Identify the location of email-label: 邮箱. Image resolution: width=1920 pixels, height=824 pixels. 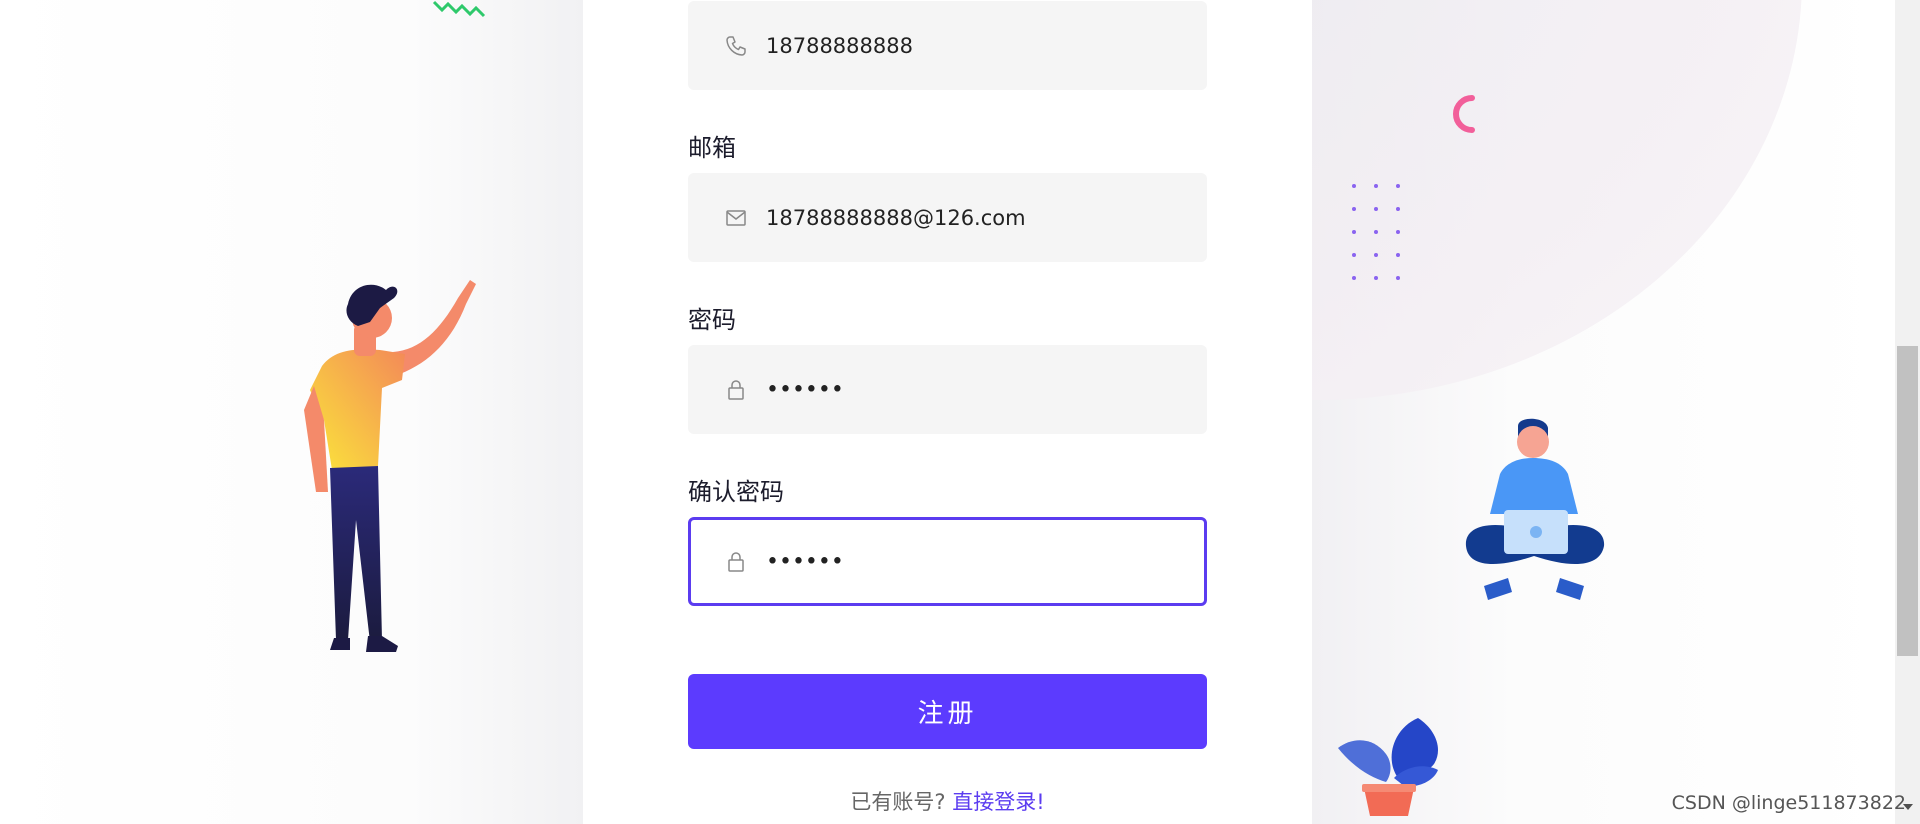
(712, 148).